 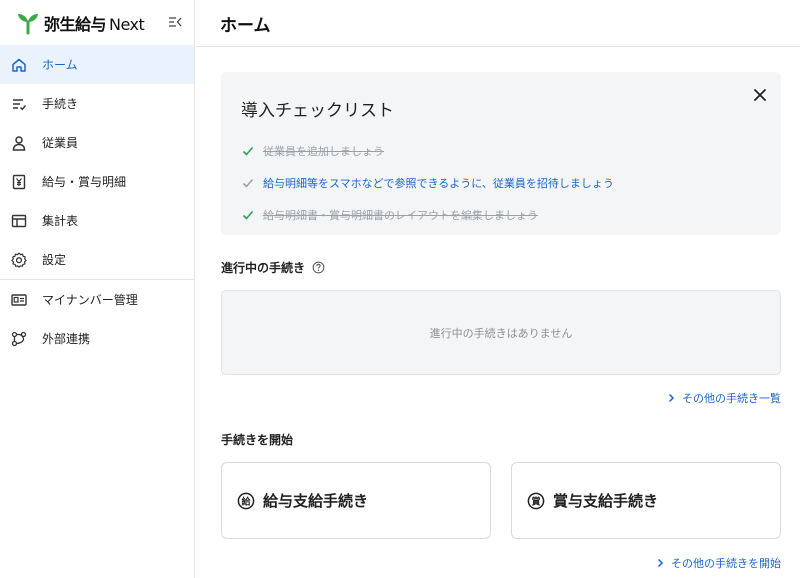 I want to click on checklist-item: 給与明細等をスマホなどで参照できるように、従業員を招待しましょう, so click(x=511, y=183).